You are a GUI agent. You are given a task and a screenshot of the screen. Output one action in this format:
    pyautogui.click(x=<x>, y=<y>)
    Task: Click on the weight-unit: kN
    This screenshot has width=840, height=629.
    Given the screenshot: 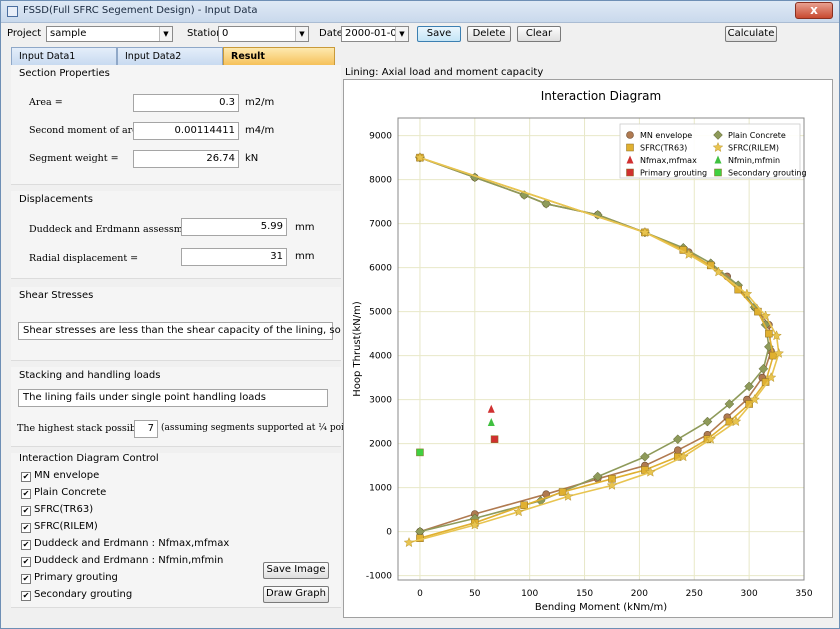 What is the action you would take?
    pyautogui.click(x=252, y=158)
    